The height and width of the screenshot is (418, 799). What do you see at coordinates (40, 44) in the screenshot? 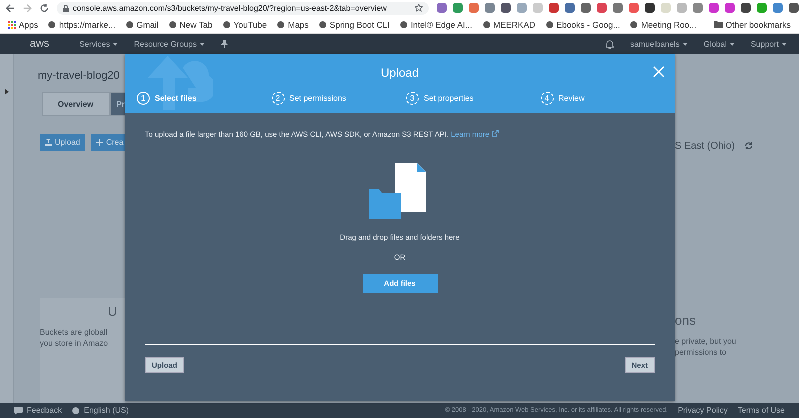
I see `aws-logo: aws` at bounding box center [40, 44].